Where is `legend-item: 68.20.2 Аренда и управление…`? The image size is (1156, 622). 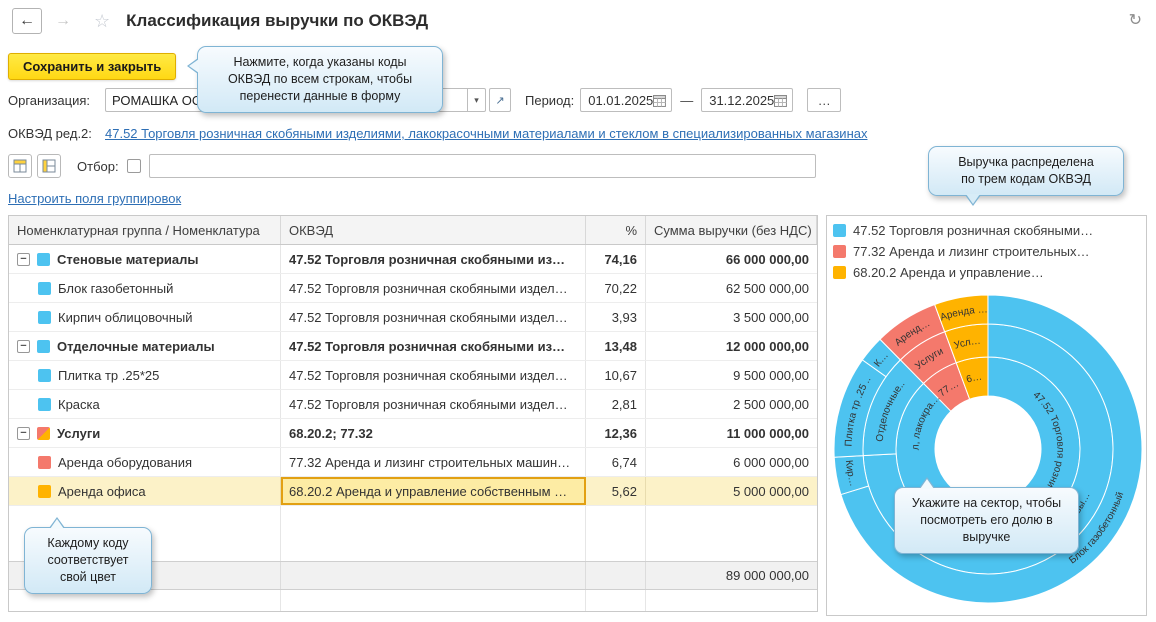
legend-item: 68.20.2 Аренда и управление… is located at coordinates (986, 272).